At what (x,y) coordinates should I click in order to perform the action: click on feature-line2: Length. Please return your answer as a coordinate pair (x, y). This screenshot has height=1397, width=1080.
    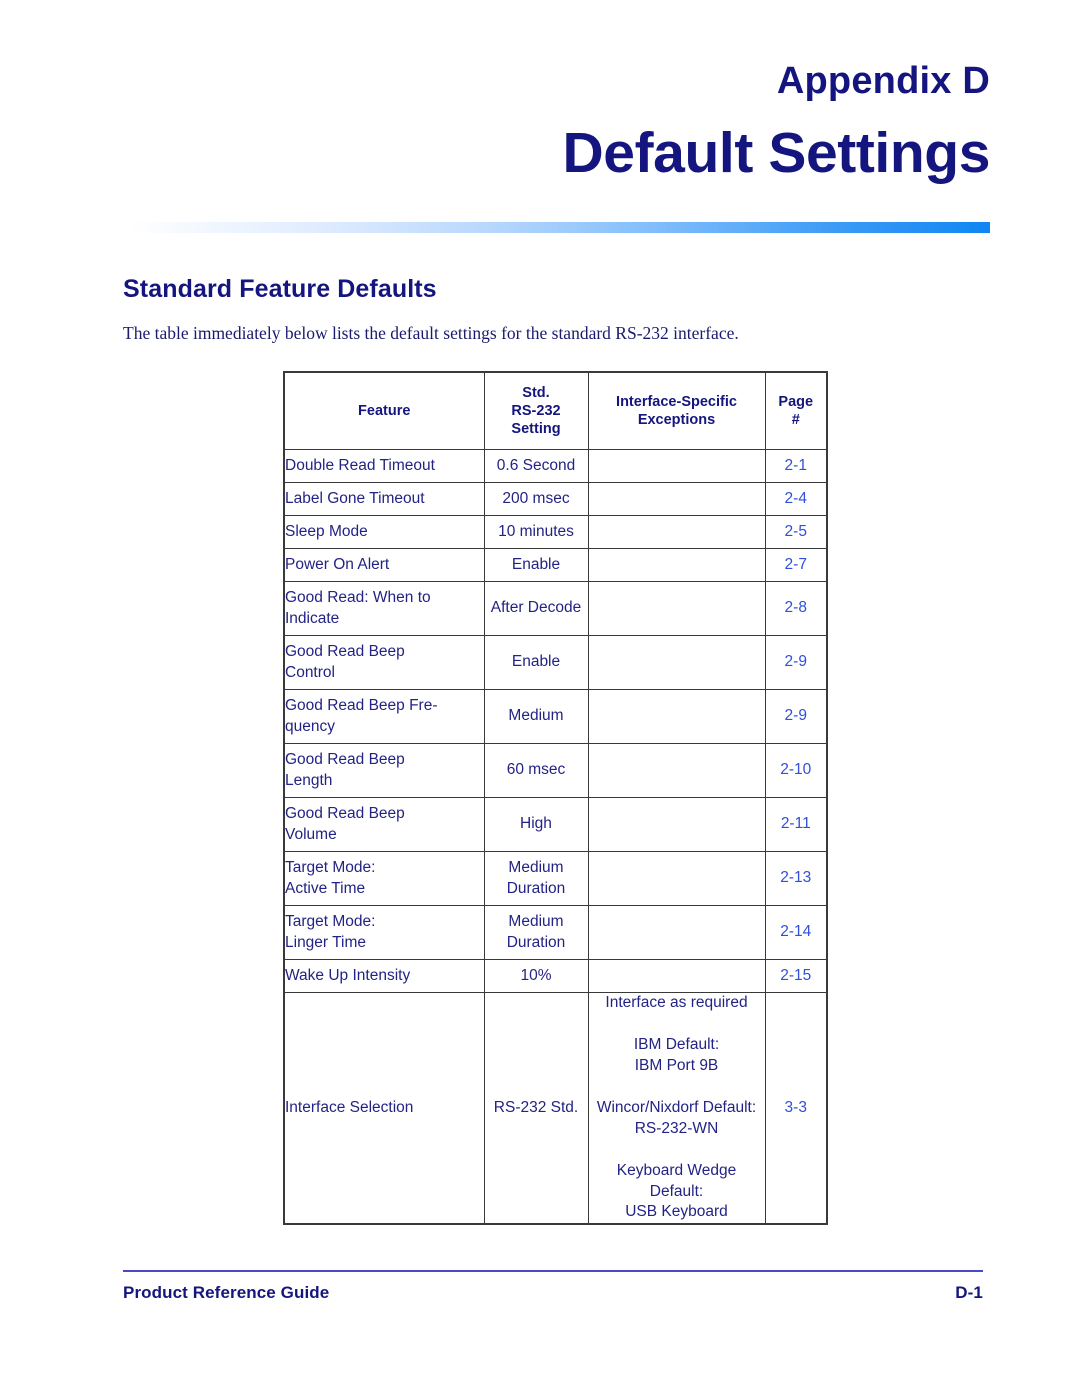
    Looking at the image, I should click on (309, 780).